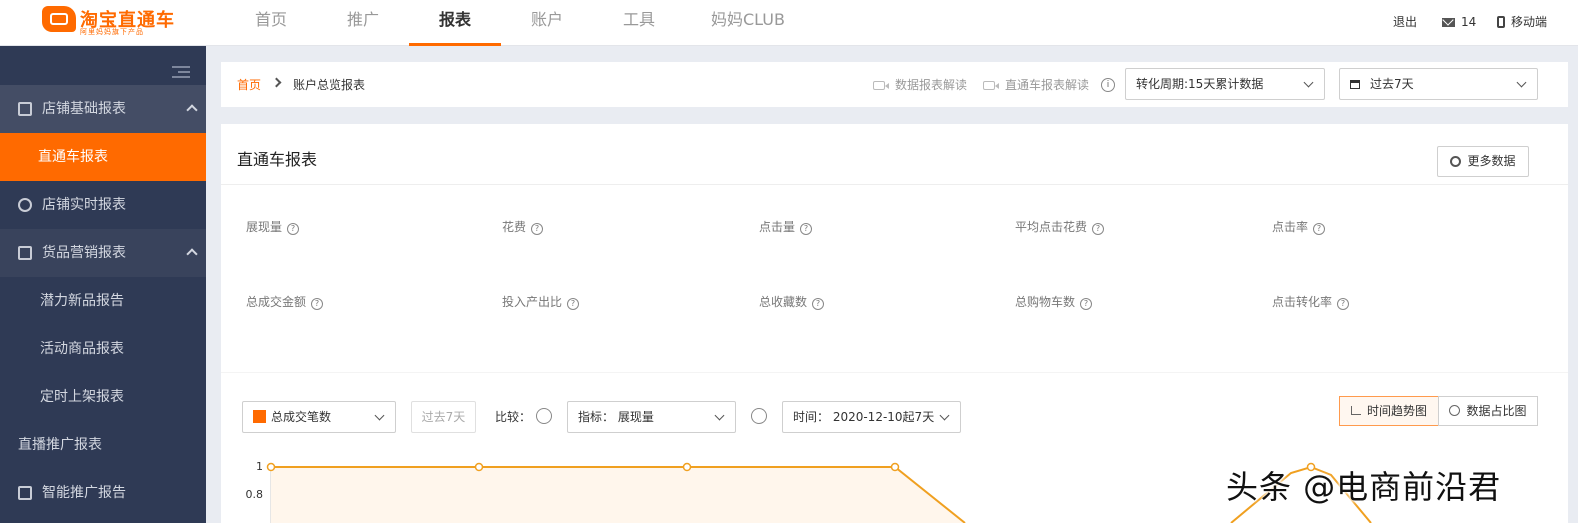 Image resolution: width=1578 pixels, height=523 pixels. I want to click on chart-metric-select: 总成交笔数, so click(319, 417).